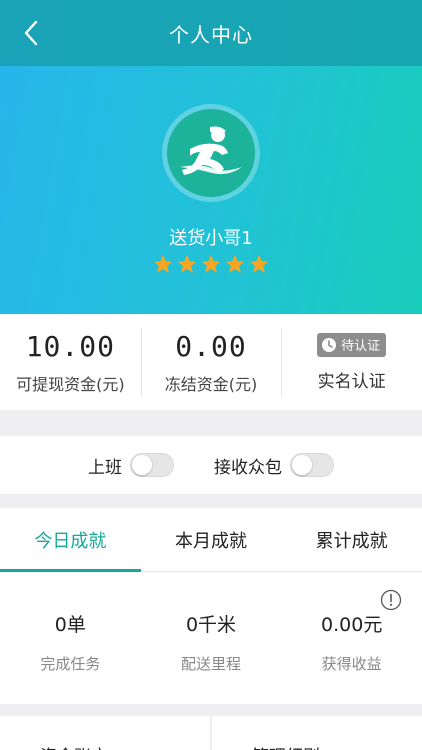  I want to click on delivery-distance-label: 配送里程, so click(211, 664).